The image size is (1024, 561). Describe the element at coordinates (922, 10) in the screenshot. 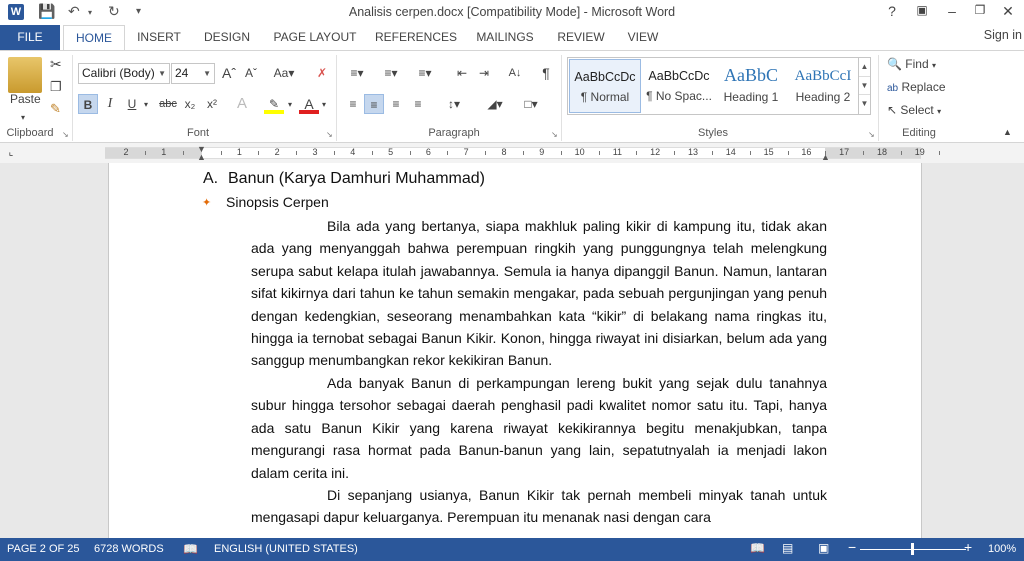

I see `ribbon-display-options-icon: ▣` at that location.